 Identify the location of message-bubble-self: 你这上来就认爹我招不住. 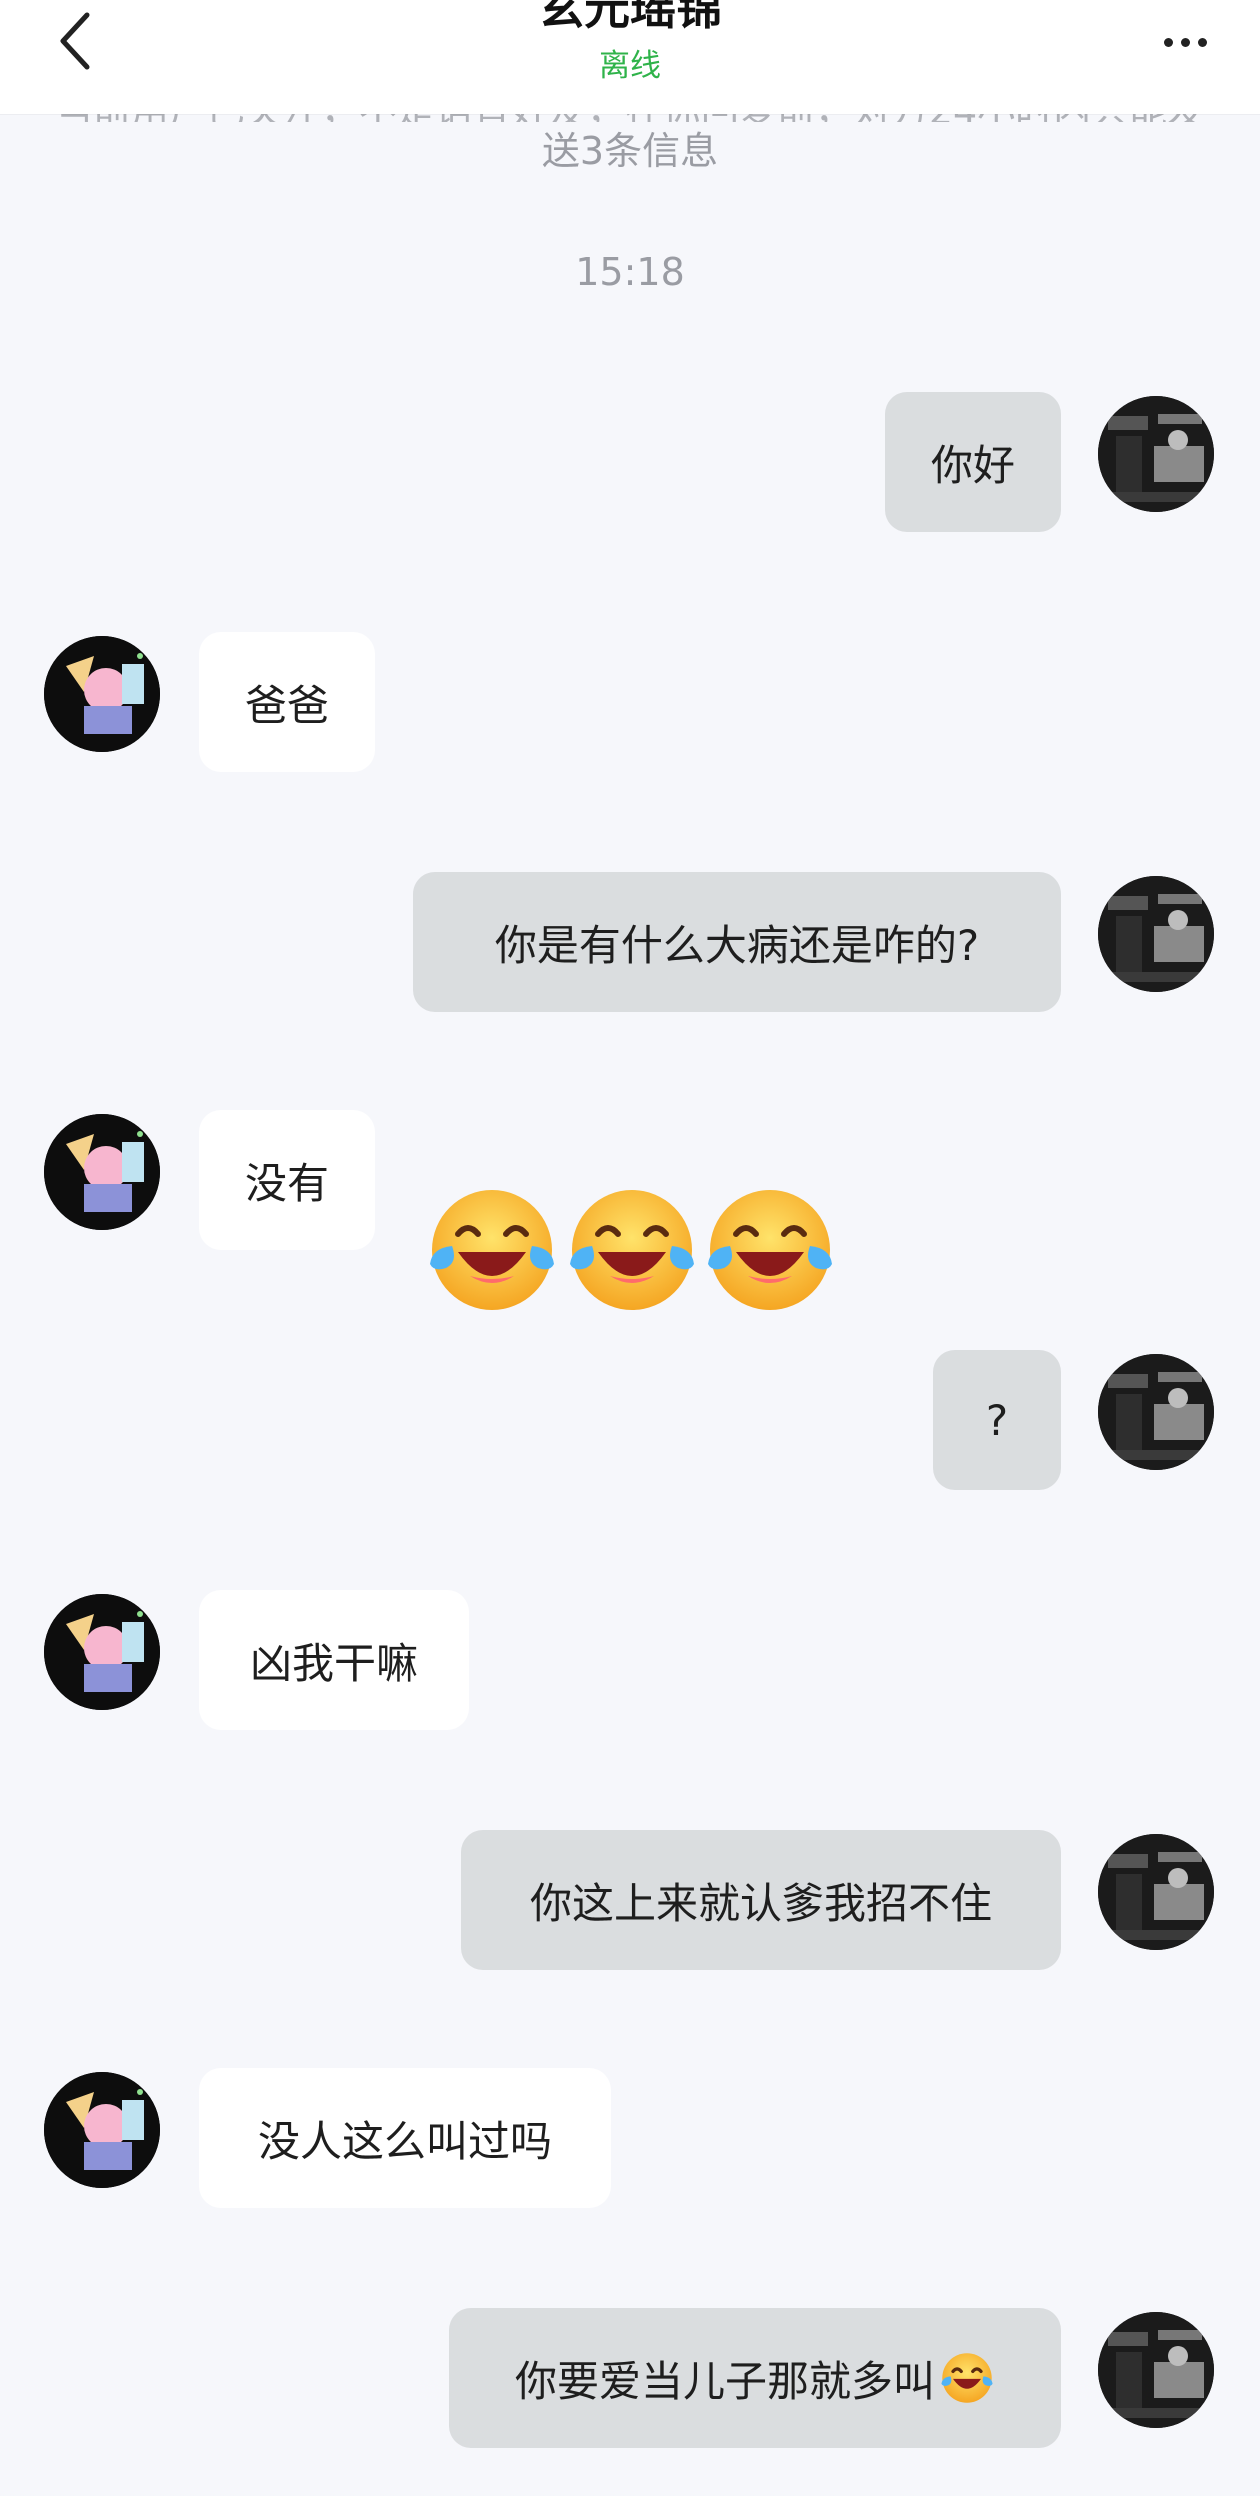
(761, 1900).